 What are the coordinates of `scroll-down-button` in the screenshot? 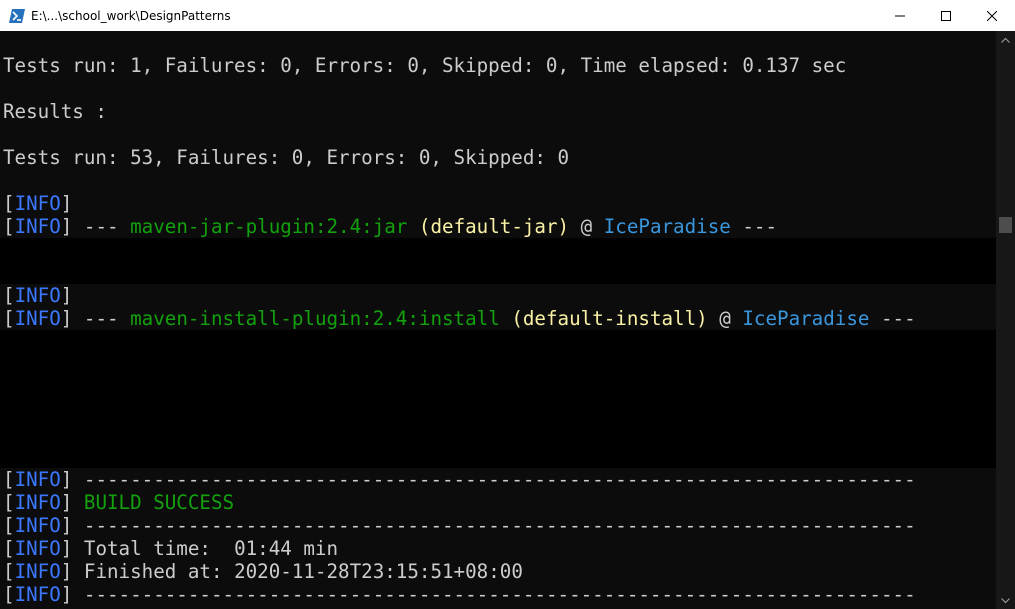 It's located at (1005, 600).